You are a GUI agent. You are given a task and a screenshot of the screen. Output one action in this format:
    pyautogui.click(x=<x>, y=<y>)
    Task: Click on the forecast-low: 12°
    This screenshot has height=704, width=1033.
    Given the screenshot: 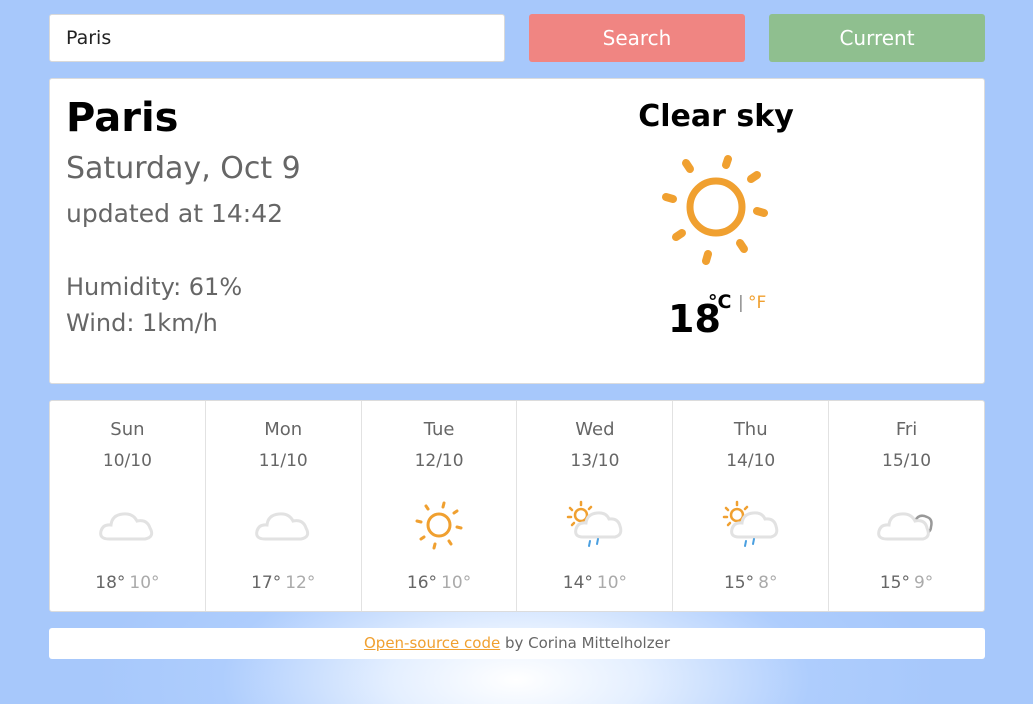 What is the action you would take?
    pyautogui.click(x=300, y=583)
    